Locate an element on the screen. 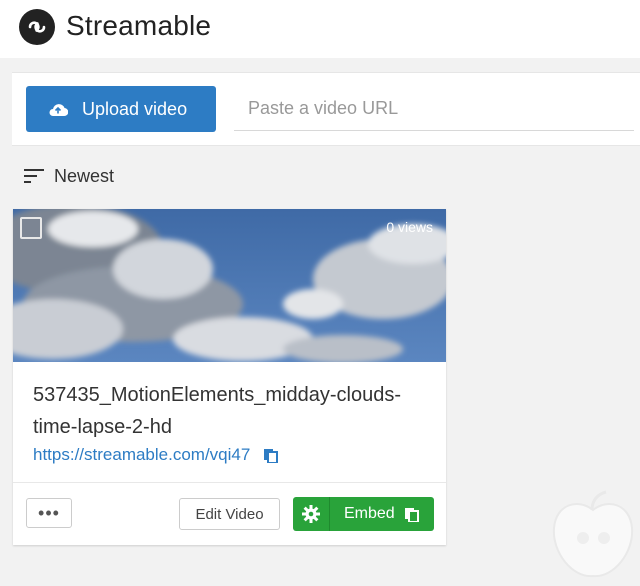 This screenshot has width=640, height=586. upload-panel: Upload video is located at coordinates (326, 109).